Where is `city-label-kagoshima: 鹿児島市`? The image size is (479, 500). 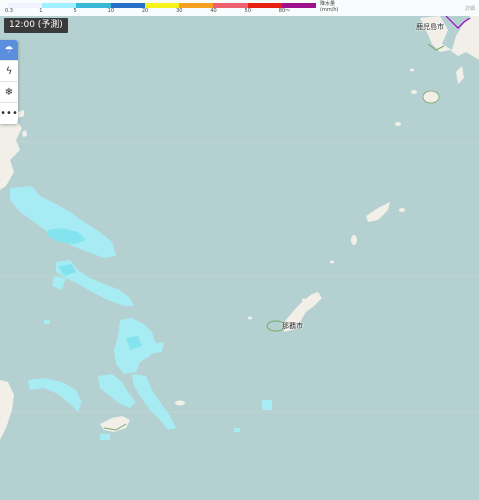 city-label-kagoshima: 鹿児島市 is located at coordinates (430, 27).